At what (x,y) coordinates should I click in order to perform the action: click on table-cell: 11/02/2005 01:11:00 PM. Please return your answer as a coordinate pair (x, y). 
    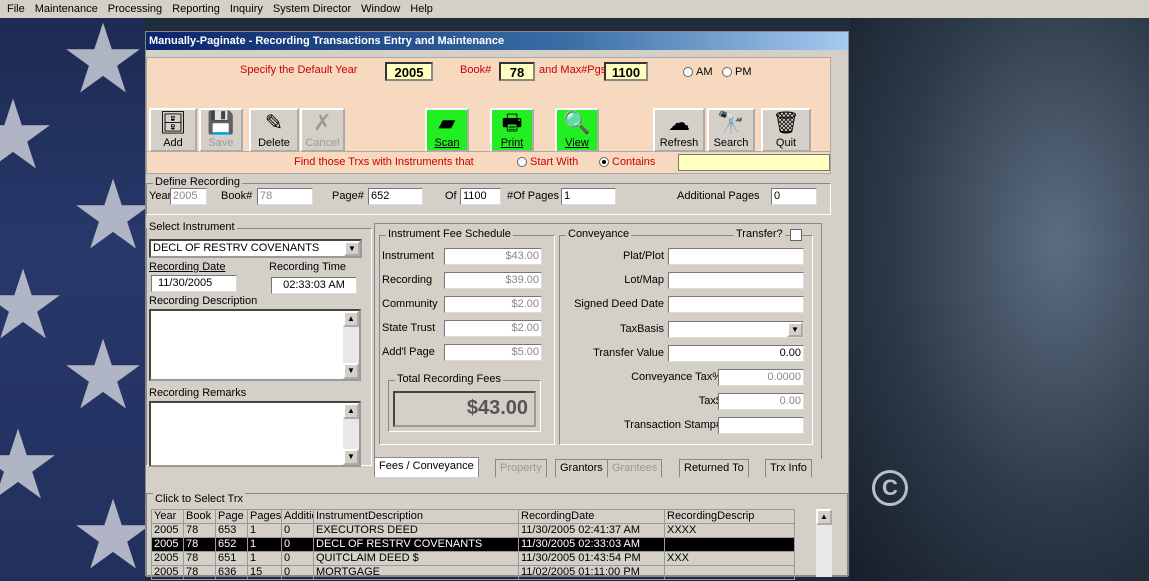
    Looking at the image, I should click on (591, 572).